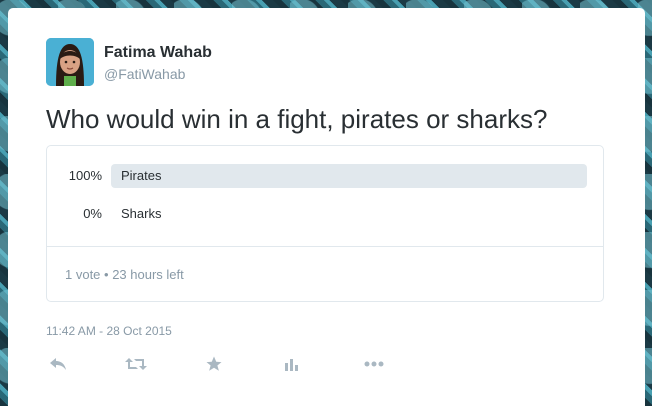 The height and width of the screenshot is (406, 652). What do you see at coordinates (349, 176) in the screenshot?
I see `poll-choice-bar` at bounding box center [349, 176].